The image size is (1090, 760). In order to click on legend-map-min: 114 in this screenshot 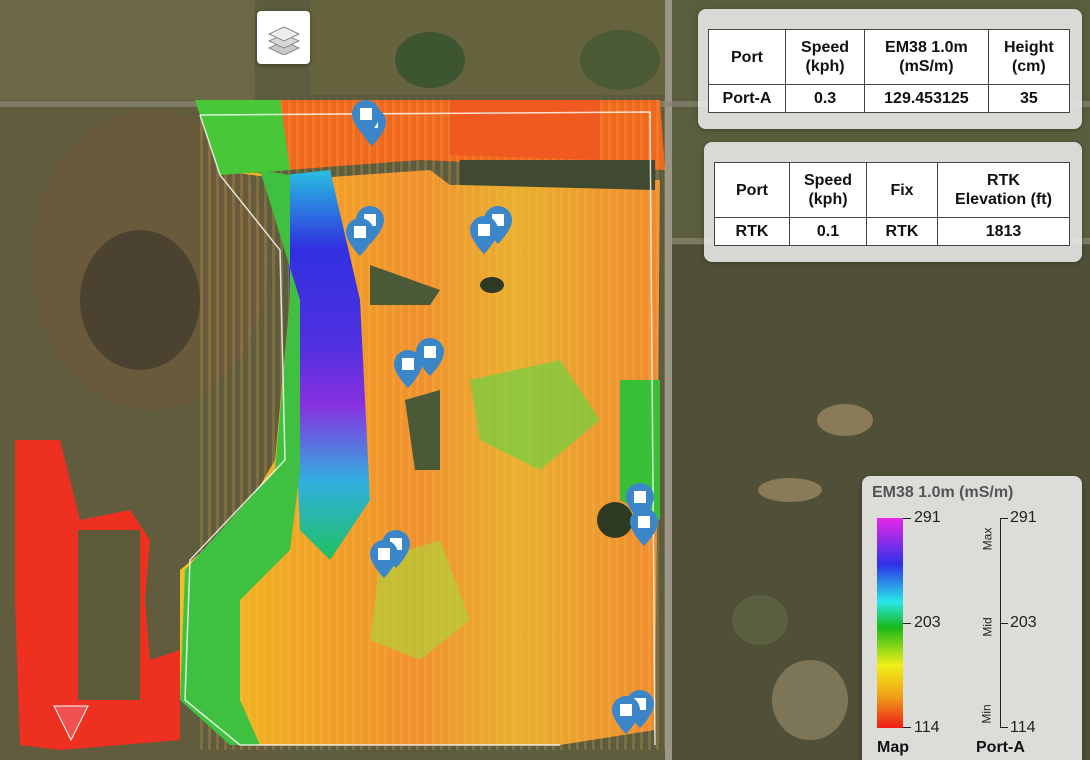, I will do `click(927, 727)`.